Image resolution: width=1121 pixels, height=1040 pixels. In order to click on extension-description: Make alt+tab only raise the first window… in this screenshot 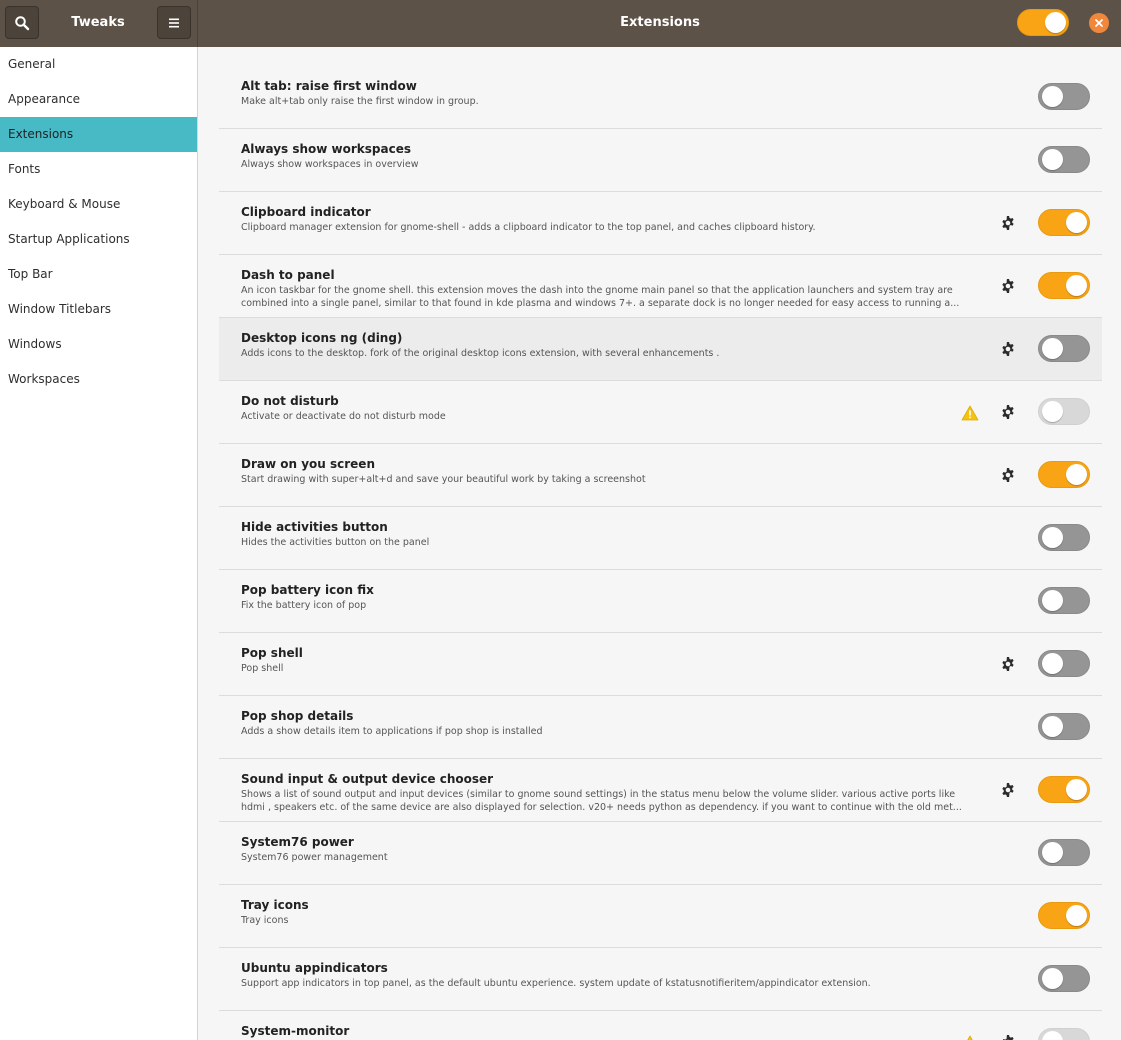, I will do `click(360, 101)`.